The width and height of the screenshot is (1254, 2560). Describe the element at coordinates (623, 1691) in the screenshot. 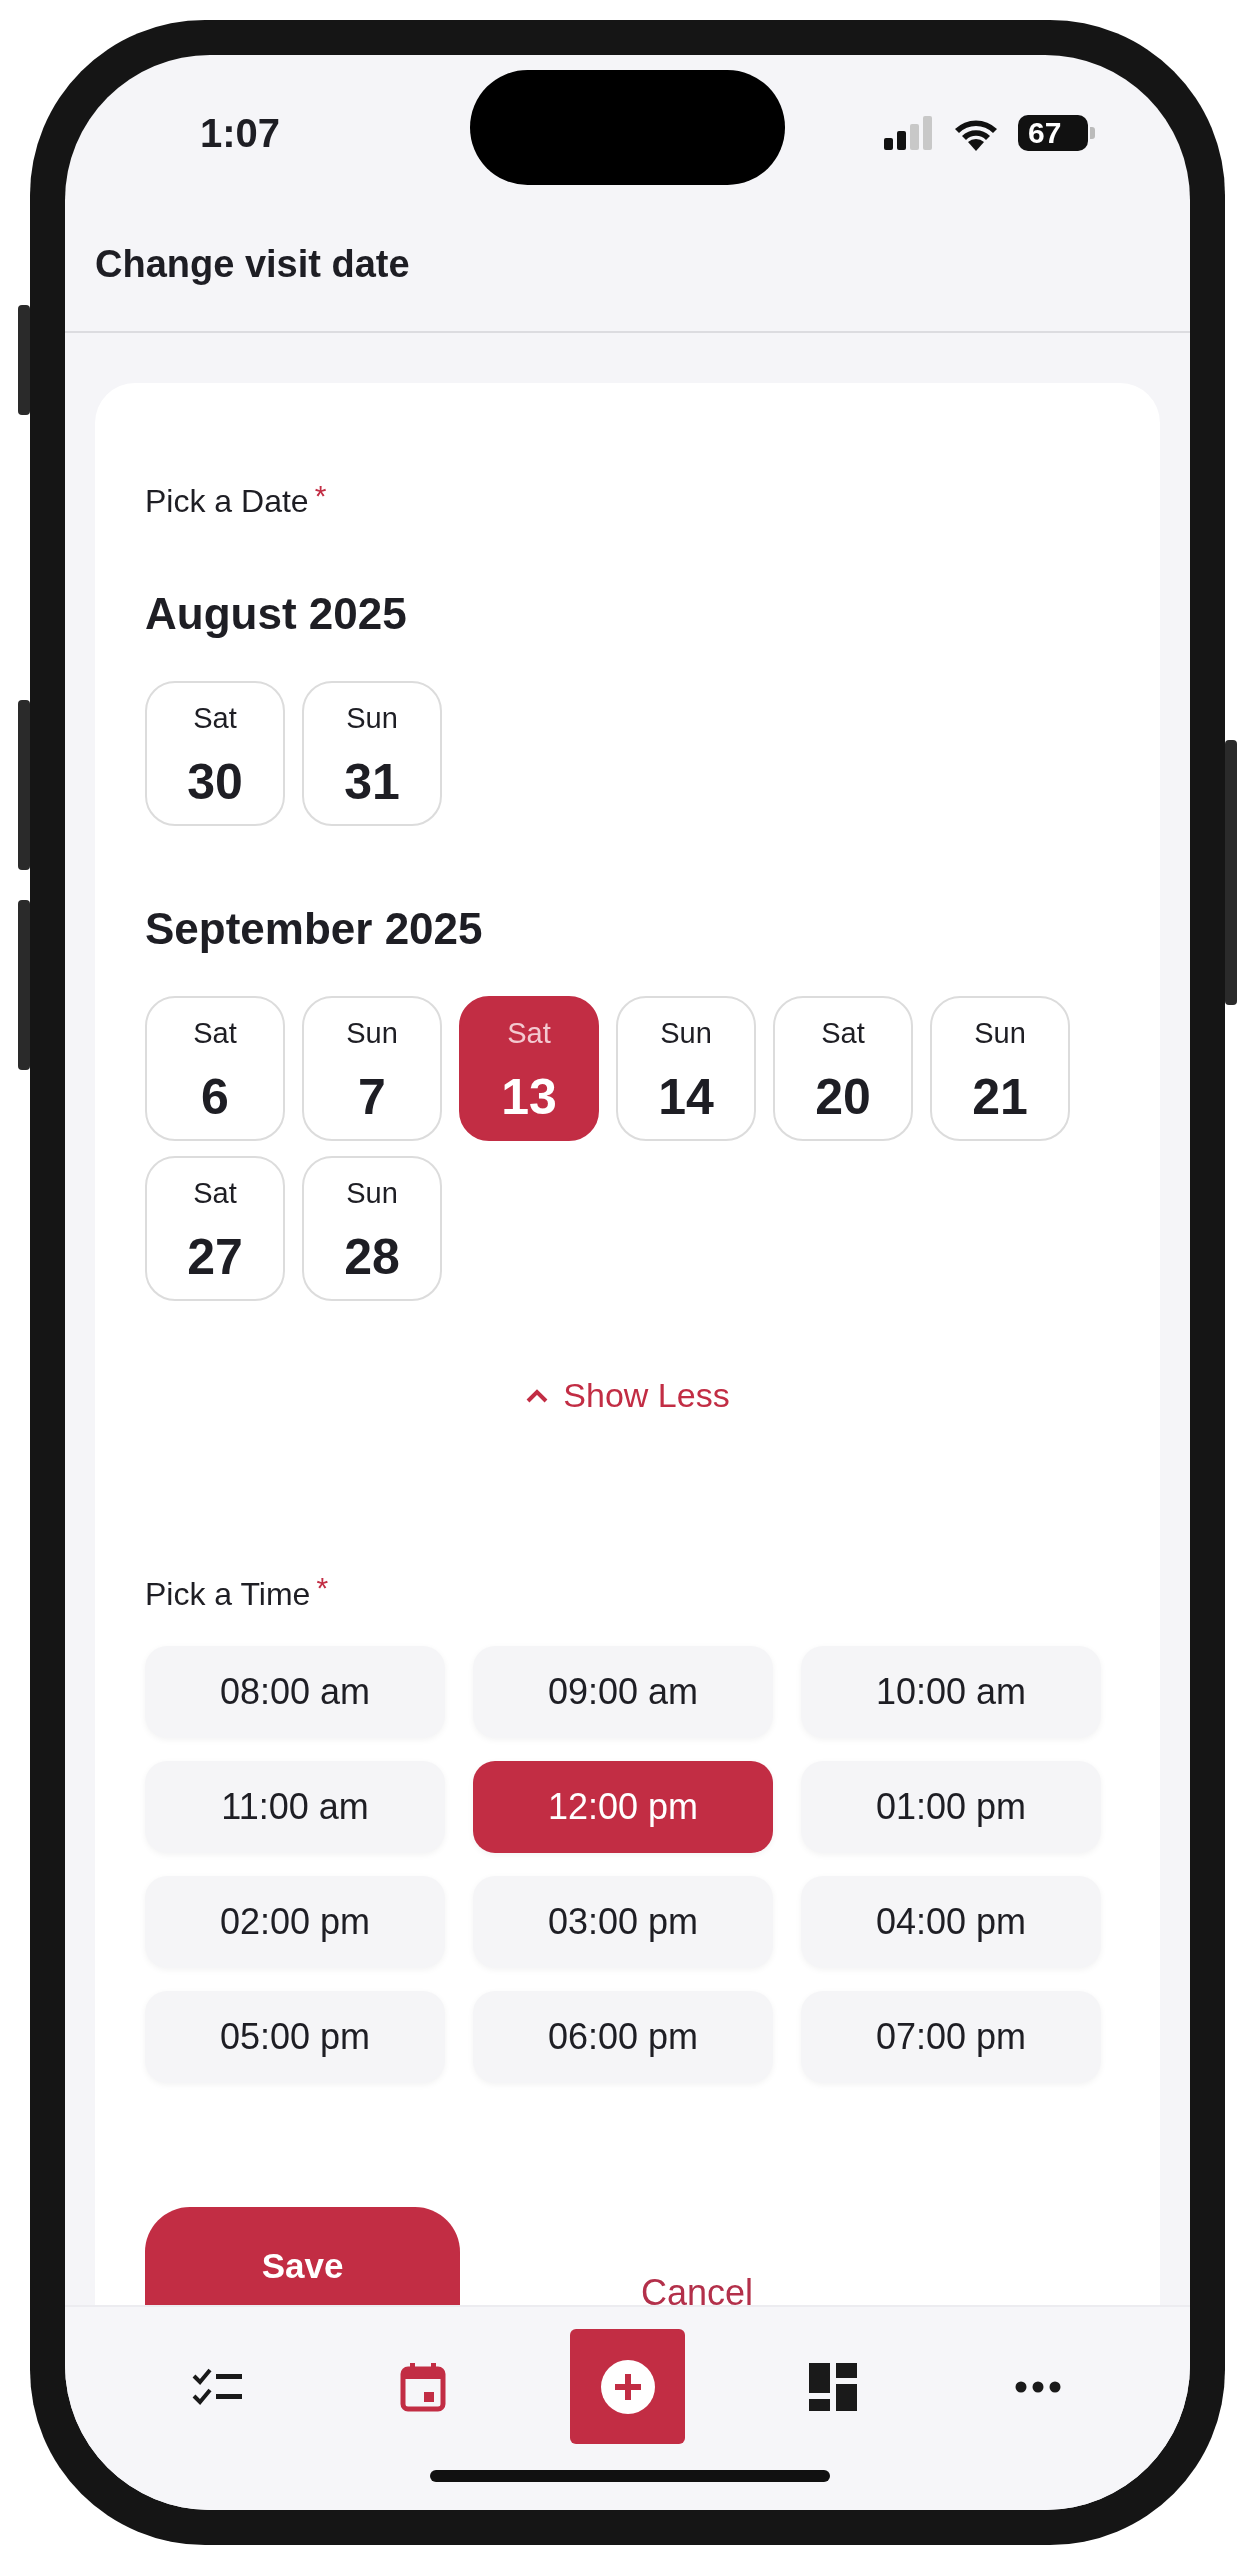

I see `time-slot: 09:00 am` at that location.